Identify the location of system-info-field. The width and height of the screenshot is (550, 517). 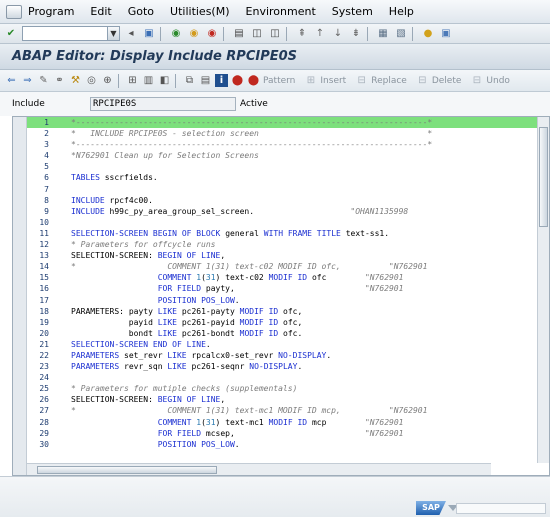
(501, 508).